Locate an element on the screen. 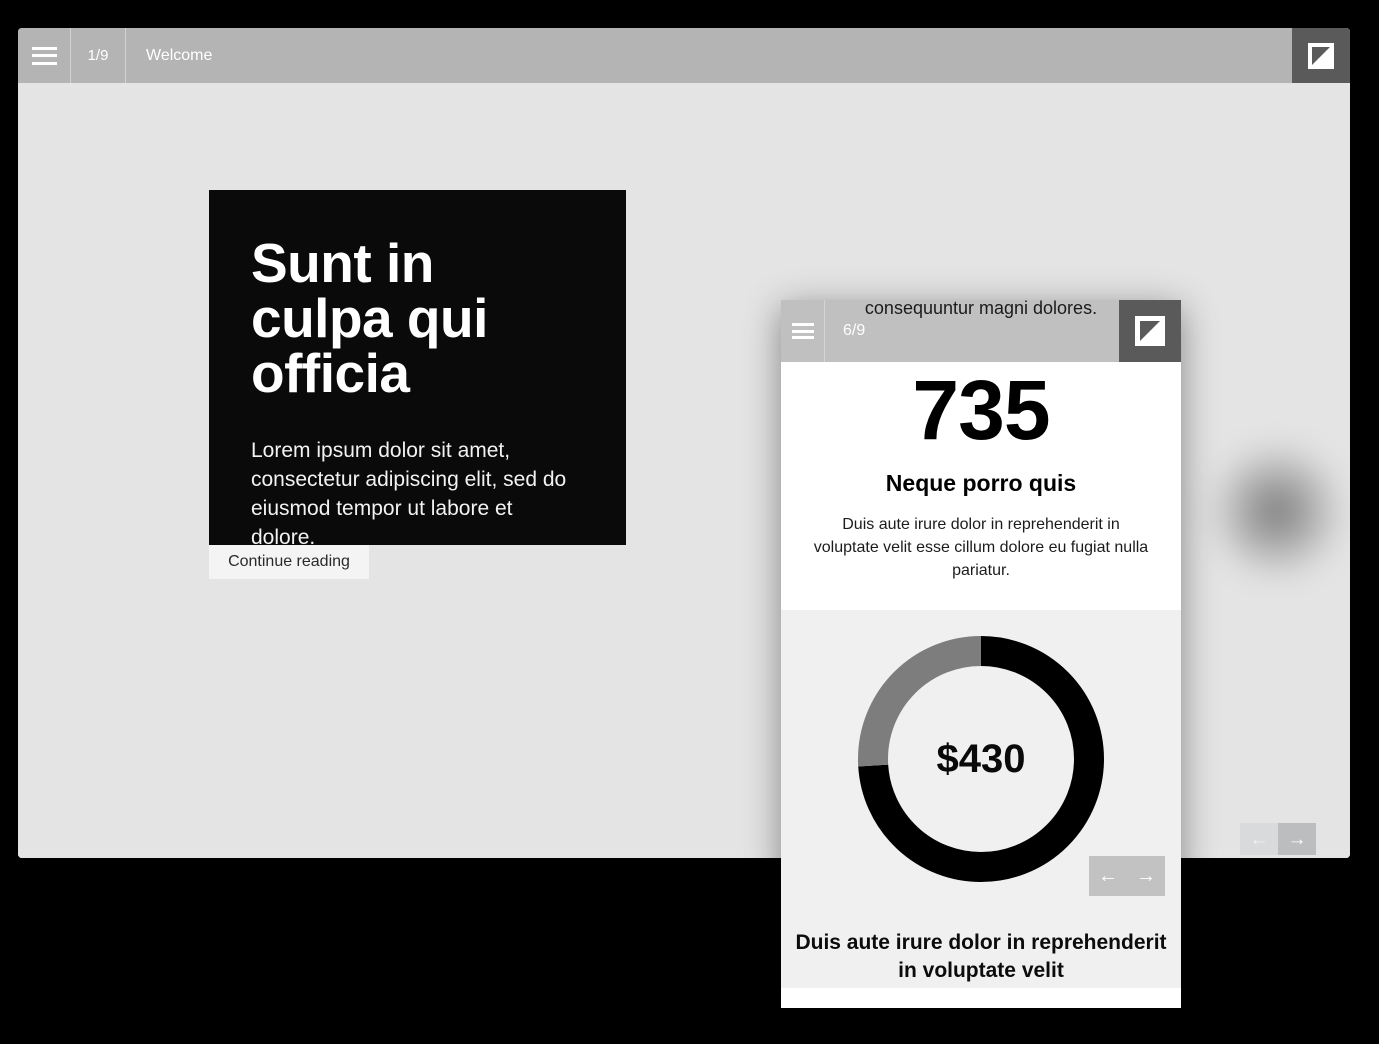 The width and height of the screenshot is (1379, 1044). desktop-prev-button: ← is located at coordinates (1259, 839).